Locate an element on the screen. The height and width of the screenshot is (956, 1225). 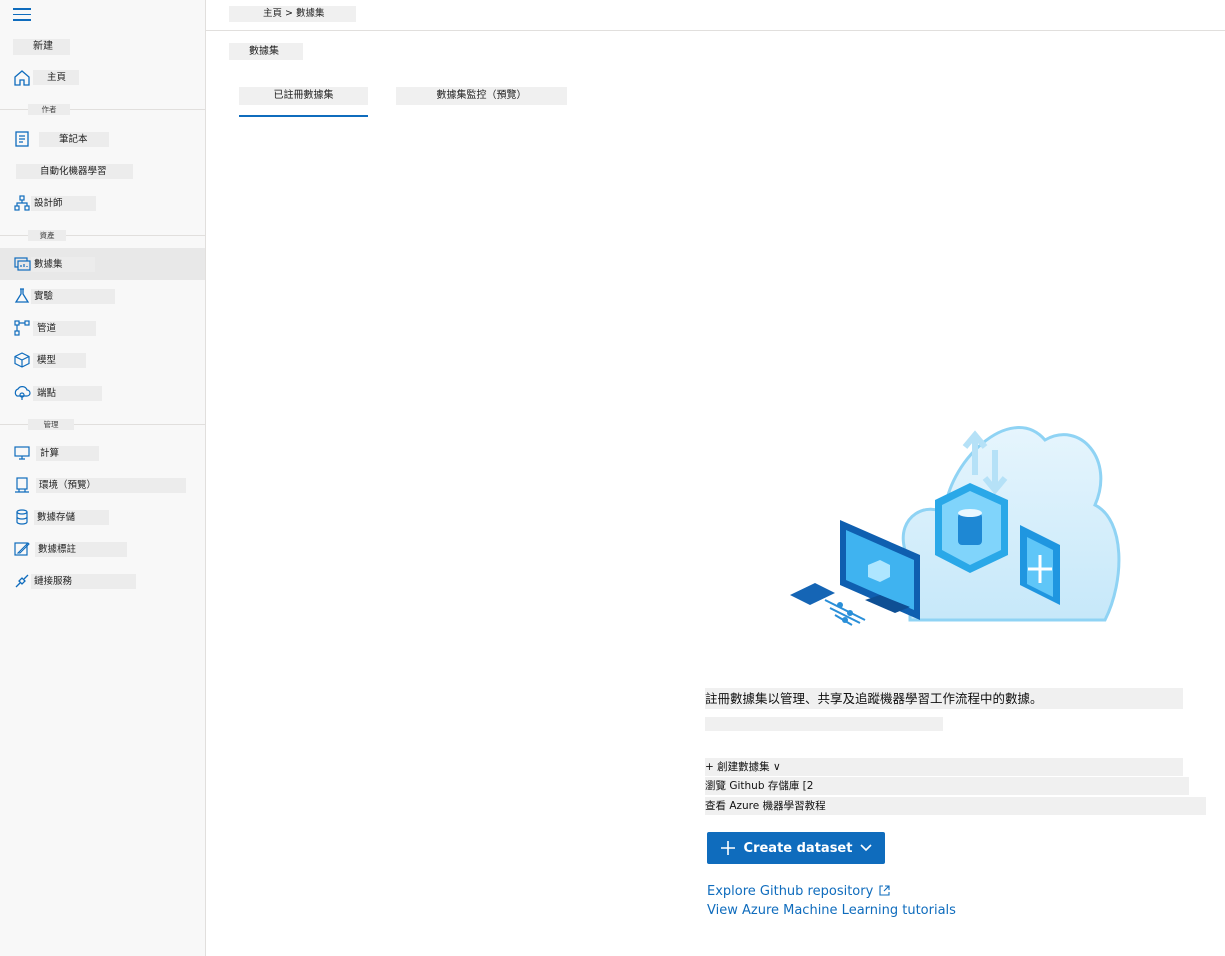
create-dataset-menu-text: + 創建數據集 ∨ is located at coordinates (944, 767).